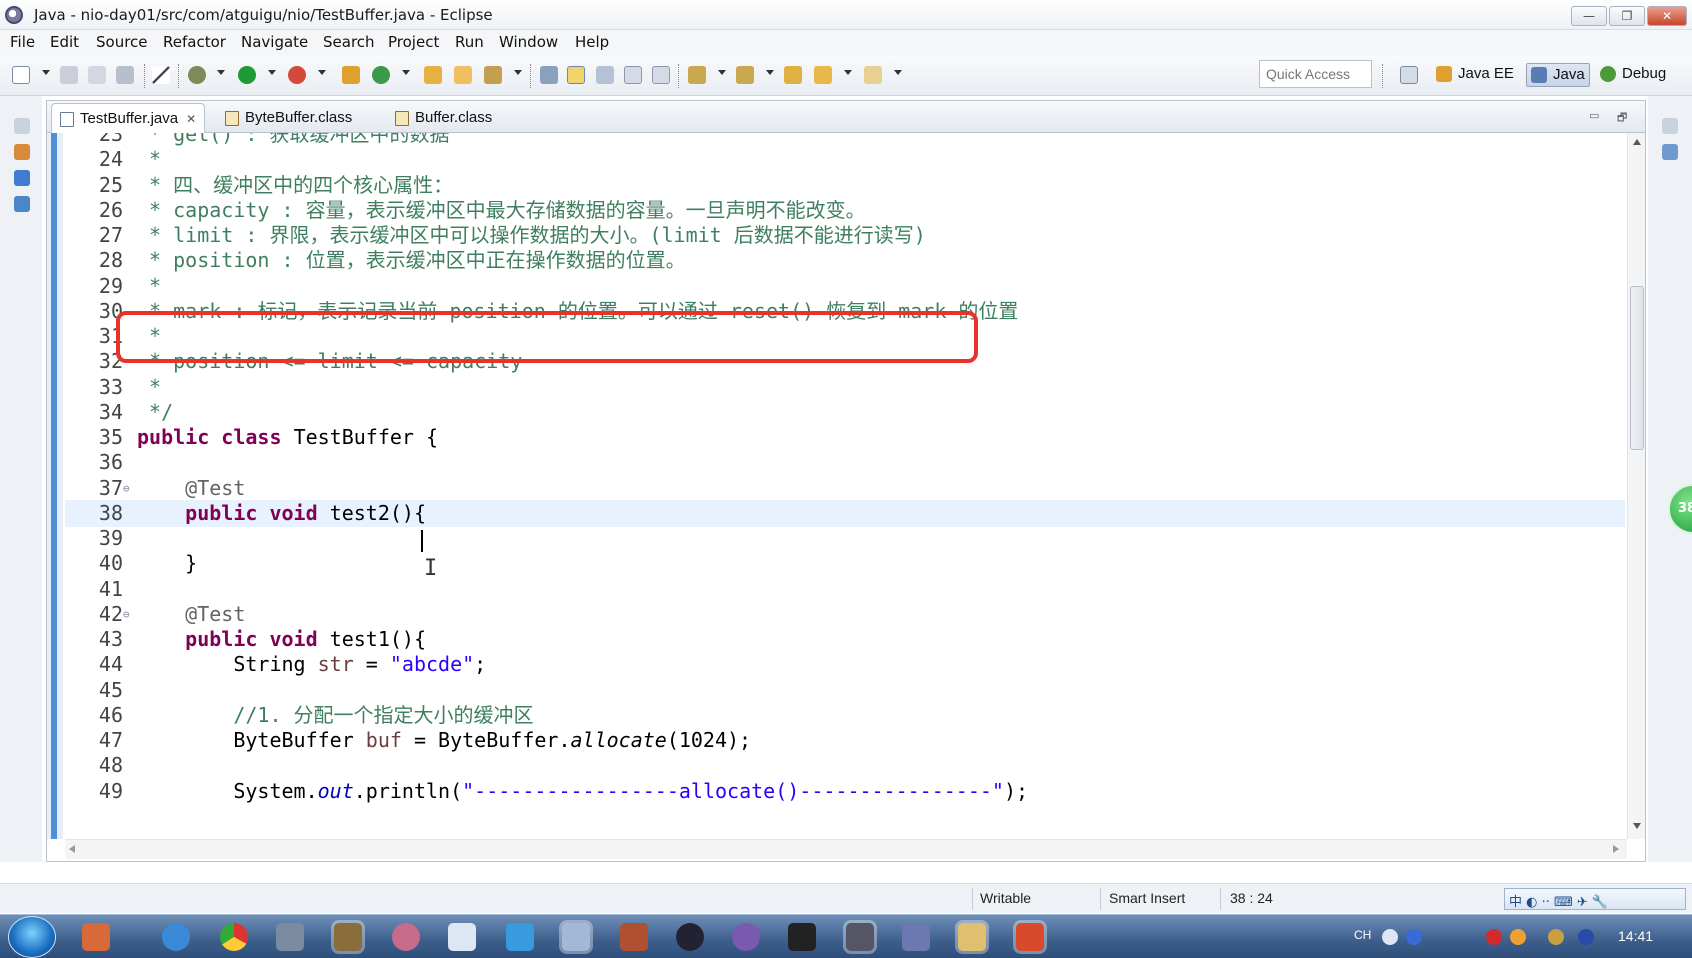 This screenshot has height=958, width=1692. I want to click on quick-access-input: Quick Access, so click(1315, 74).